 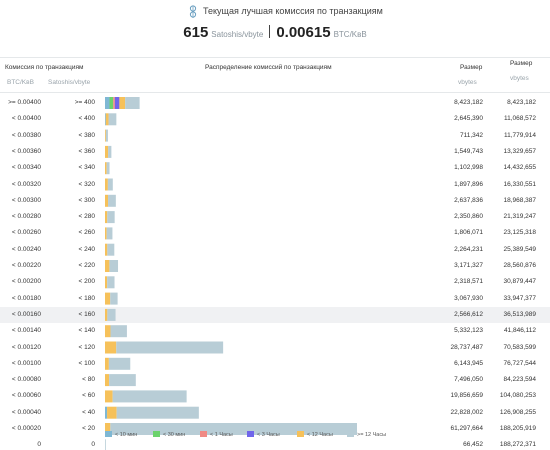 I want to click on legend-item: < 1 Часы, so click(x=216, y=435).